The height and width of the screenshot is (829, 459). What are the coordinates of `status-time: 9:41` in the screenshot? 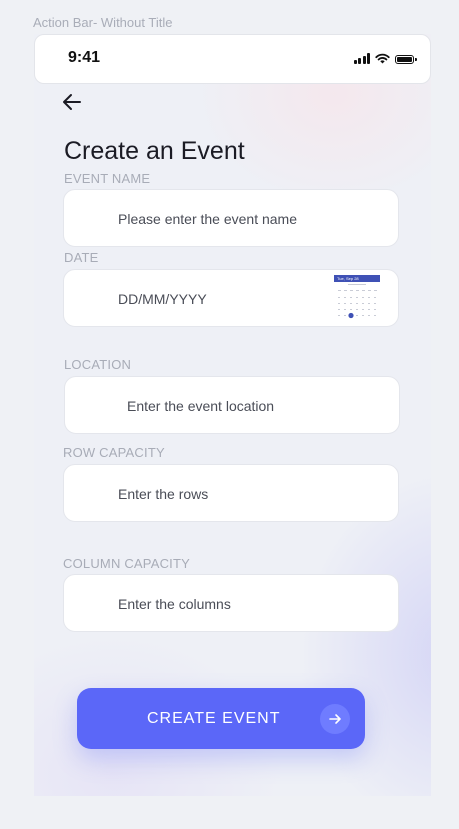 It's located at (84, 57).